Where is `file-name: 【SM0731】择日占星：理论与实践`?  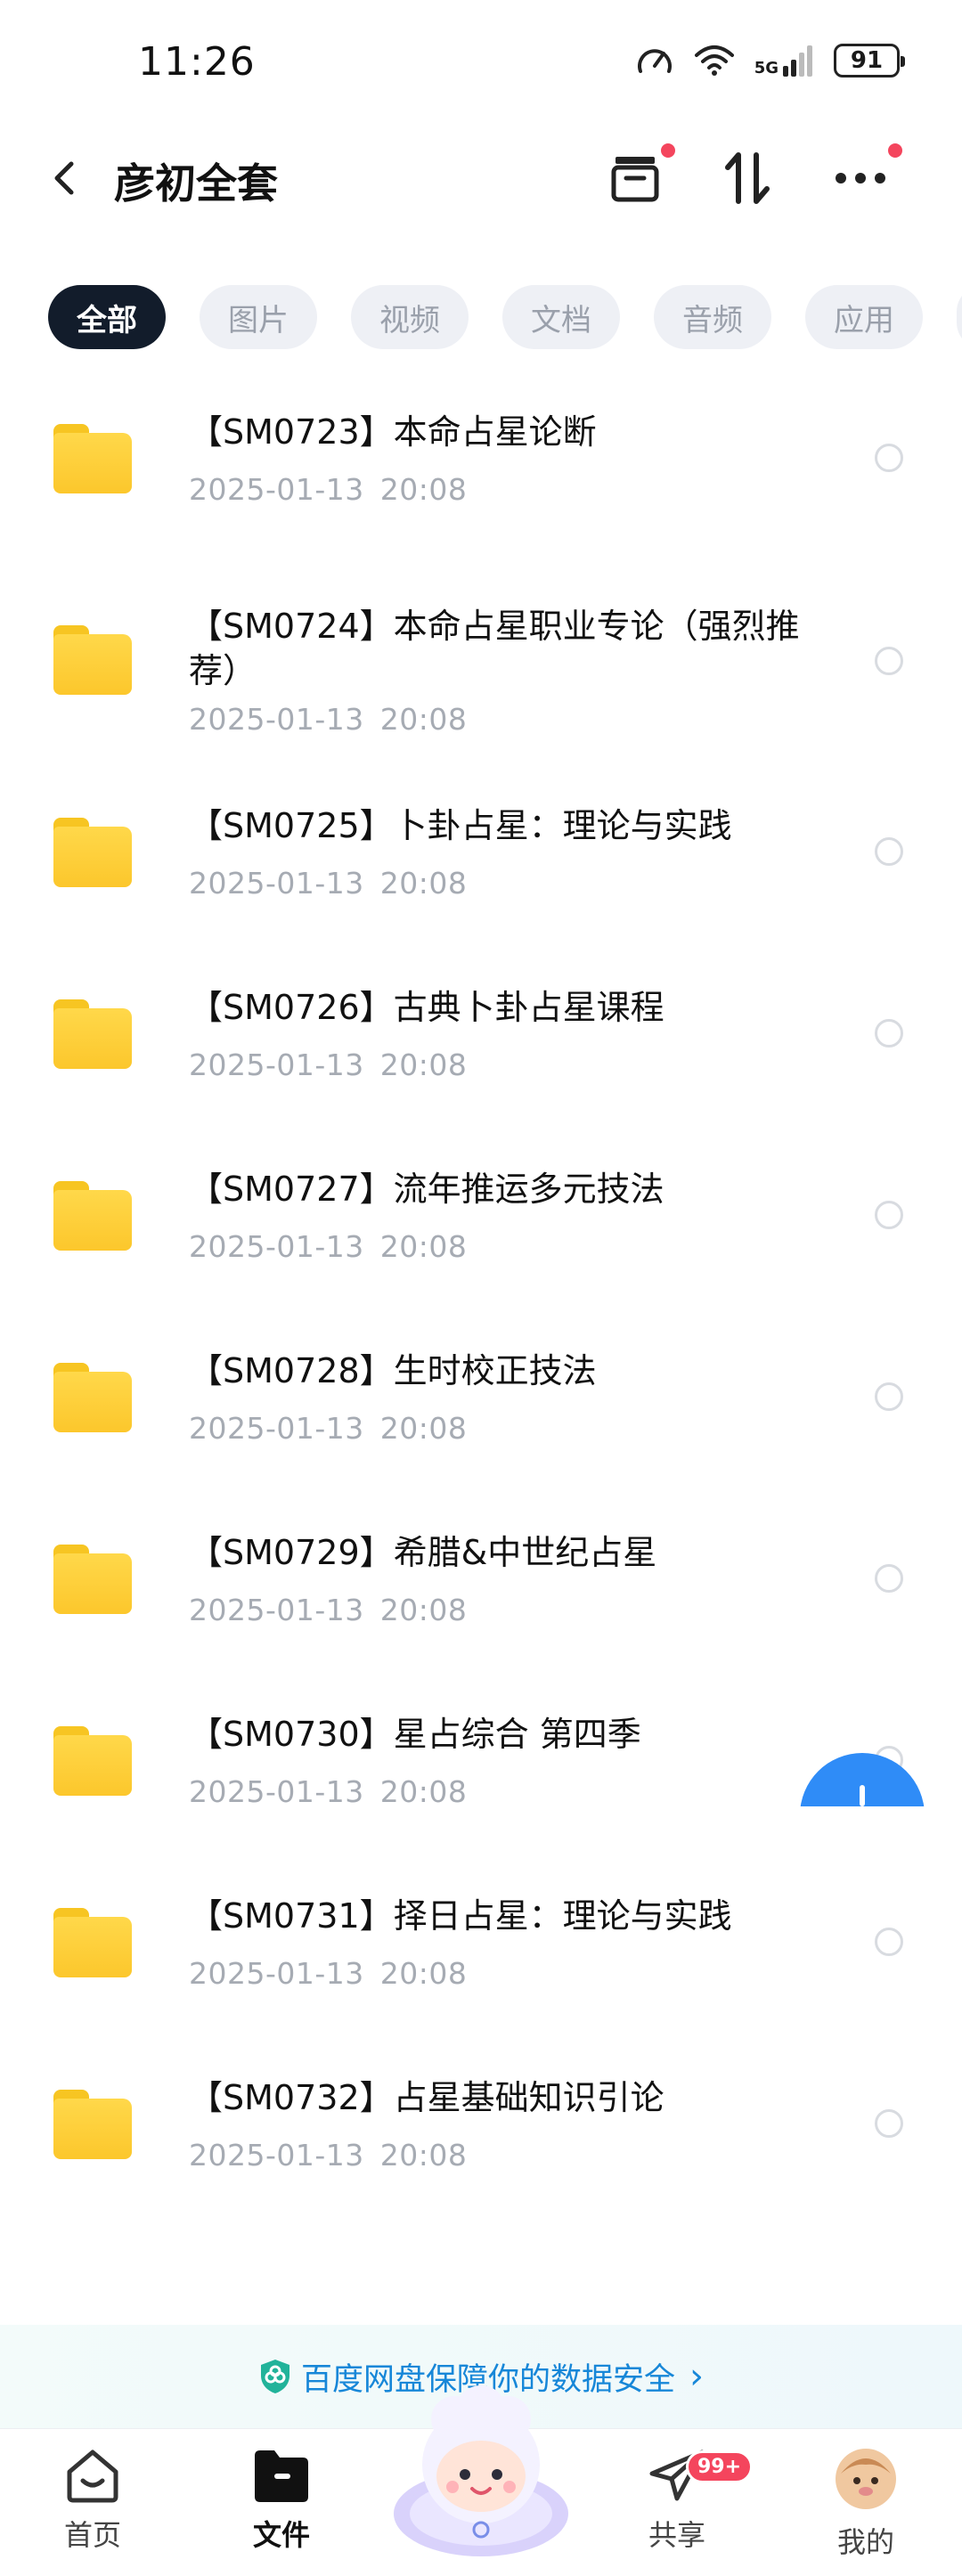 file-name: 【SM0731】择日占星：理论与实践 is located at coordinates (460, 1916).